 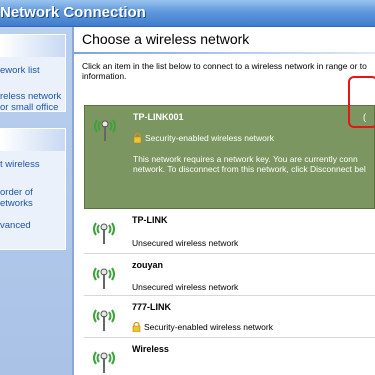 I want to click on task-refresh-network-list: ework list, so click(x=20, y=70).